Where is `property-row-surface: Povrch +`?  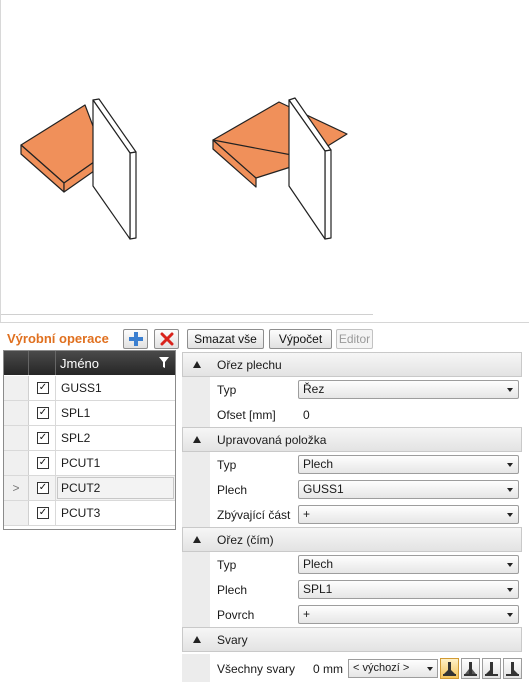 property-row-surface: Povrch + is located at coordinates (352, 614).